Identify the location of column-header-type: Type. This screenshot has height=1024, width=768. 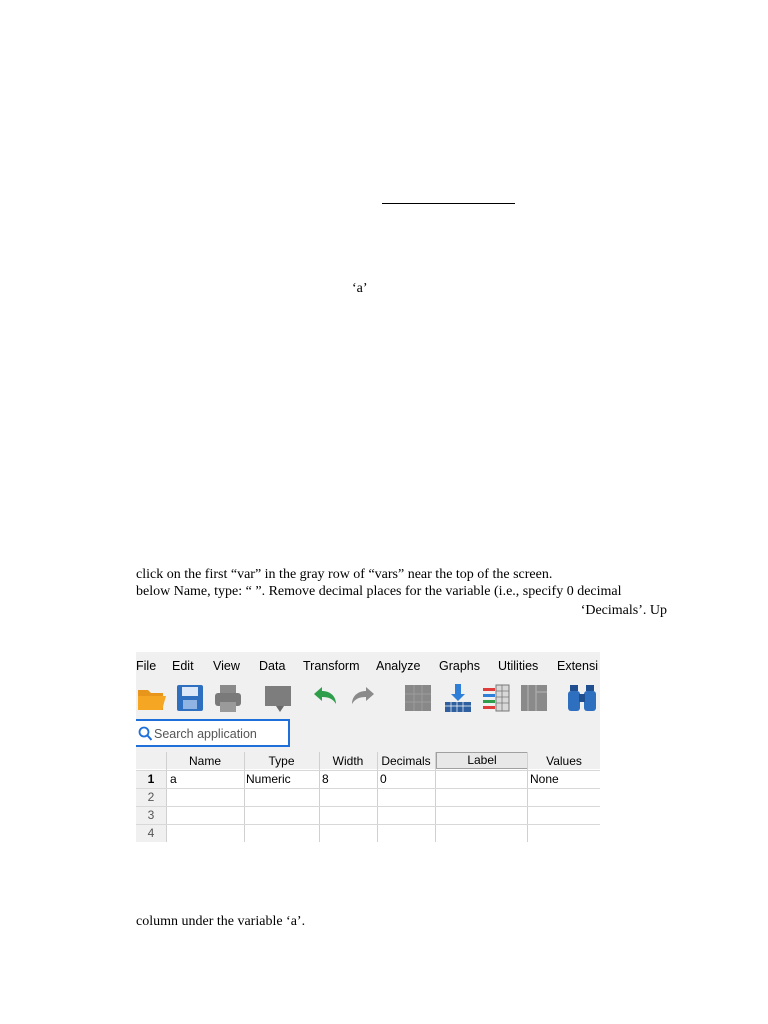
(281, 761).